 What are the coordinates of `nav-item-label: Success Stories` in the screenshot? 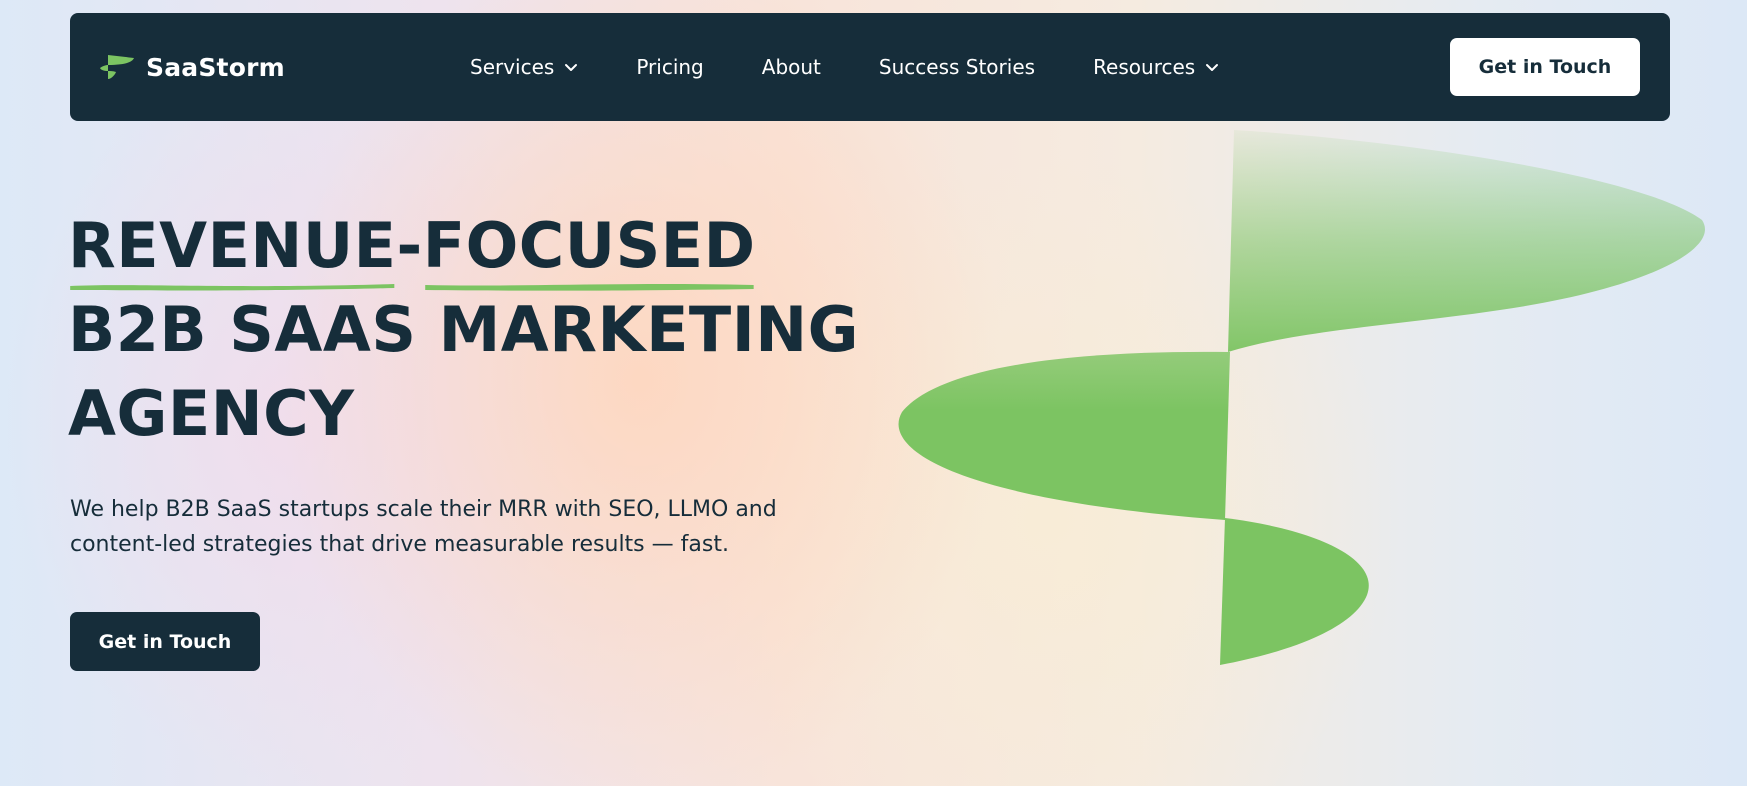 It's located at (957, 67).